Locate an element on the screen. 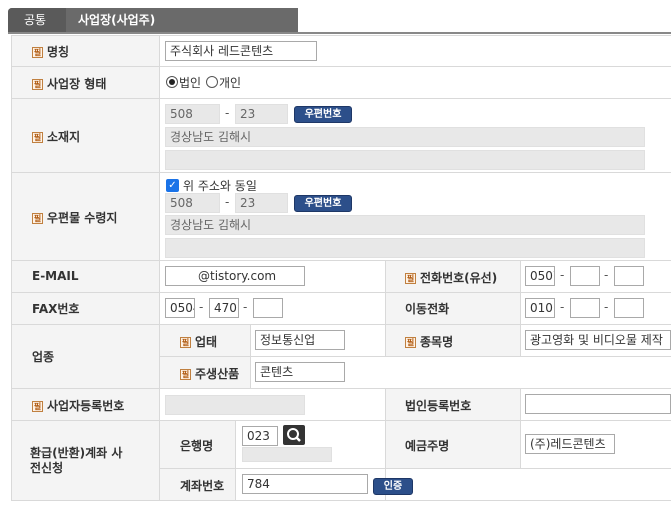 Image resolution: width=671 pixels, height=506 pixels. fax3-field is located at coordinates (268, 308).